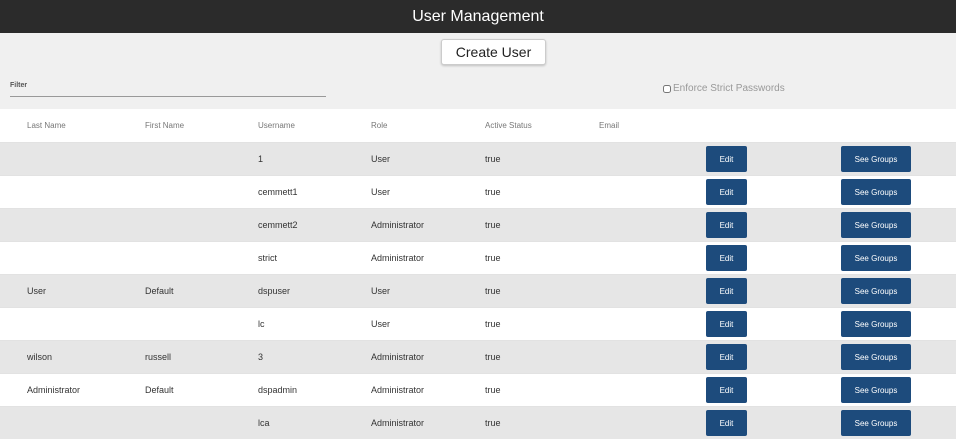 Image resolution: width=956 pixels, height=439 pixels. What do you see at coordinates (201, 126) in the screenshot?
I see `header-first-name: First Name` at bounding box center [201, 126].